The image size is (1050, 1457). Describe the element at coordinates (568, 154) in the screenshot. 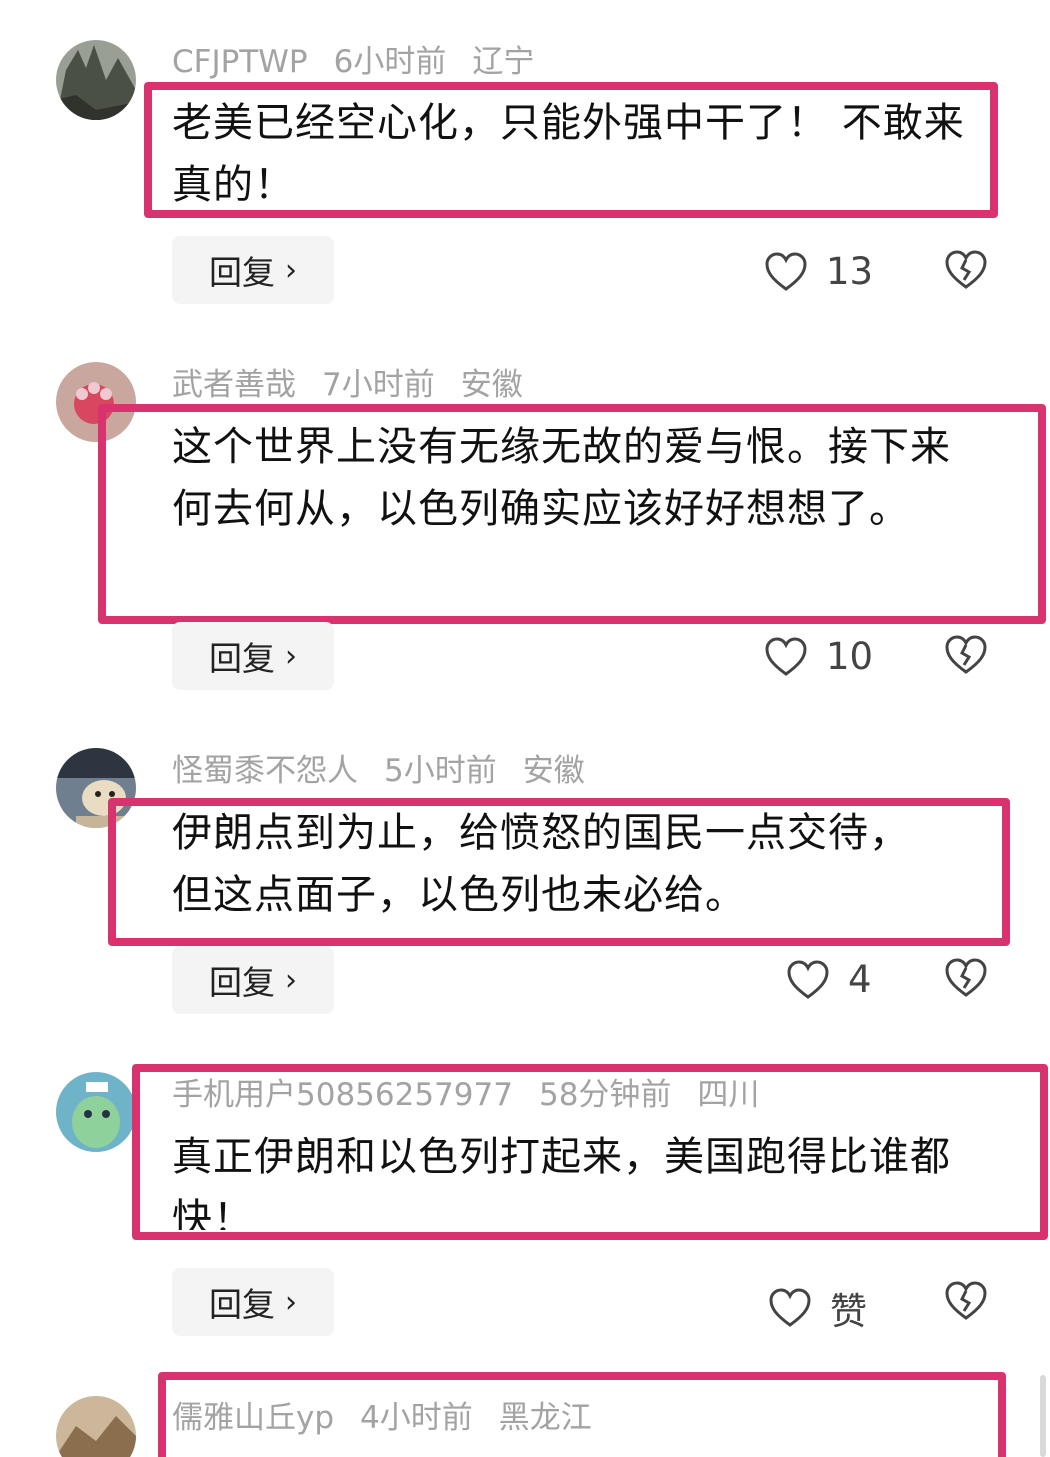

I see `comment-text: 老美已经空心化，只能外强中干了！ 不敢来真的！` at that location.